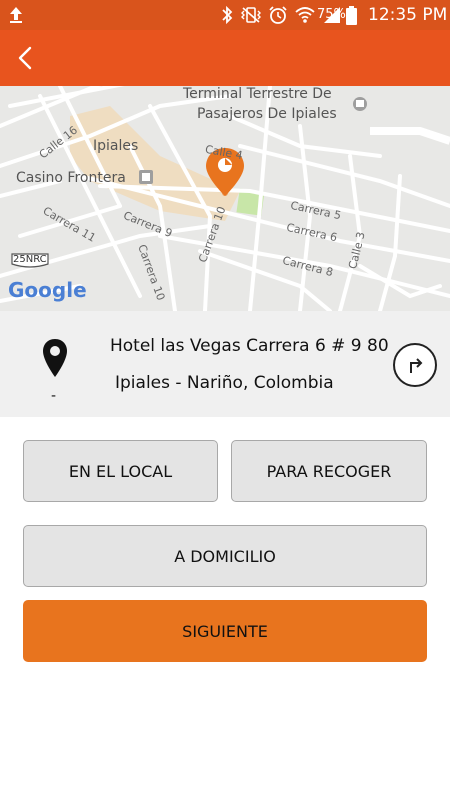  I want to click on route-button, so click(415, 365).